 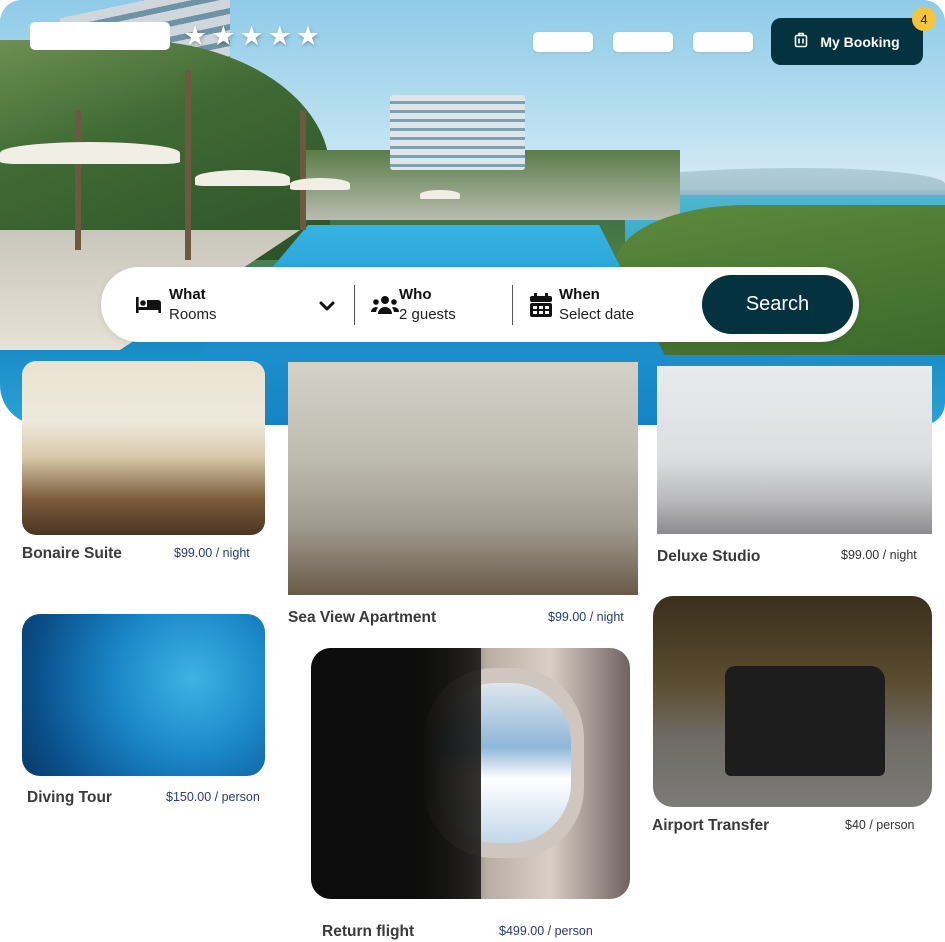 I want to click on hero-building, so click(x=457, y=132).